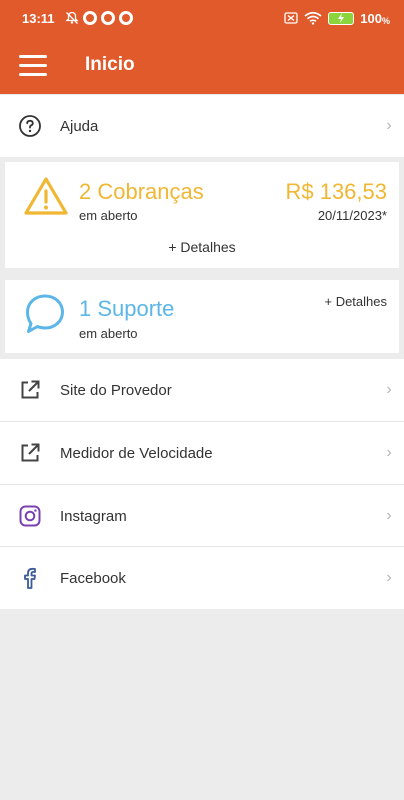  What do you see at coordinates (71, 17) in the screenshot?
I see `notifications-off-icon` at bounding box center [71, 17].